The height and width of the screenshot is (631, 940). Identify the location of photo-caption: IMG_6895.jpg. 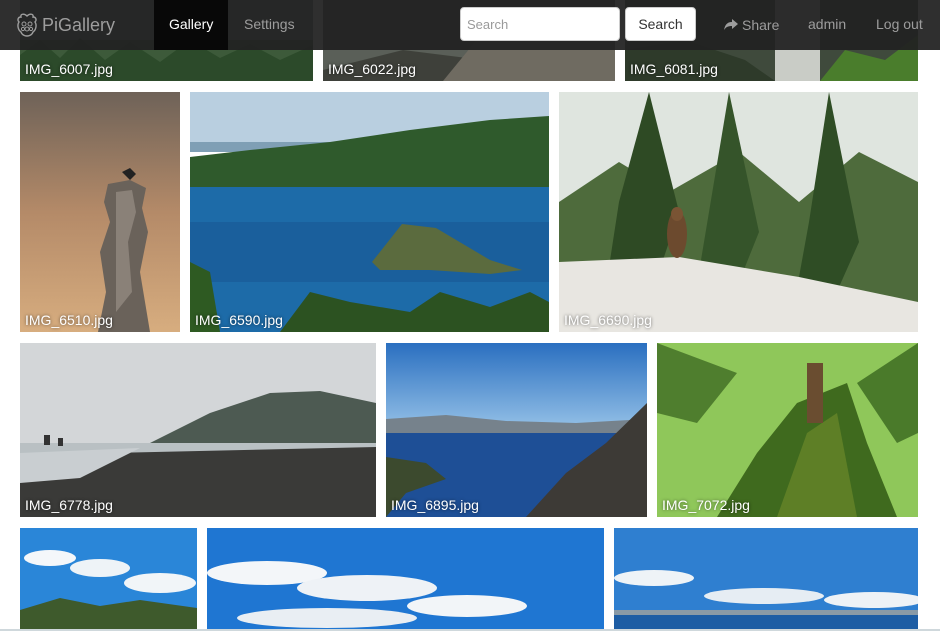
(435, 505).